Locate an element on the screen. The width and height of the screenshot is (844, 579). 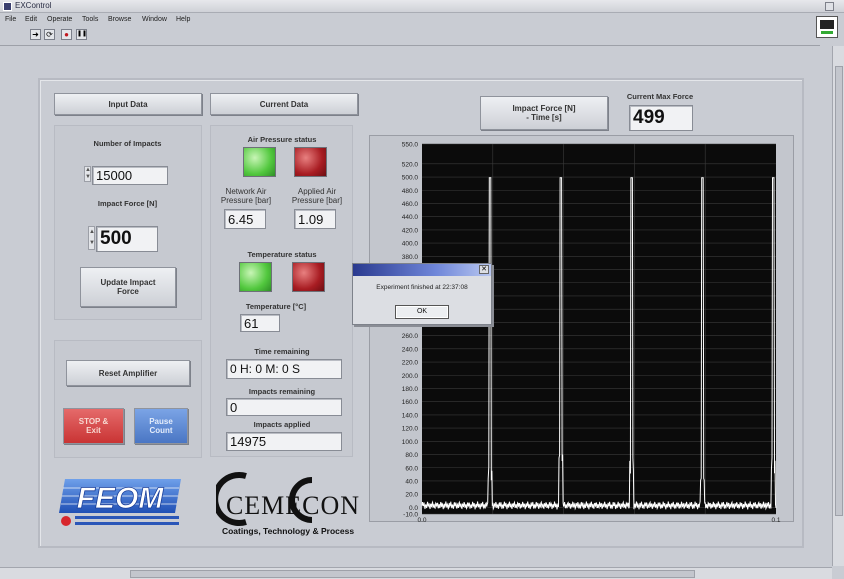
feom-logo-text: FEOM is located at coordinates (121, 498).